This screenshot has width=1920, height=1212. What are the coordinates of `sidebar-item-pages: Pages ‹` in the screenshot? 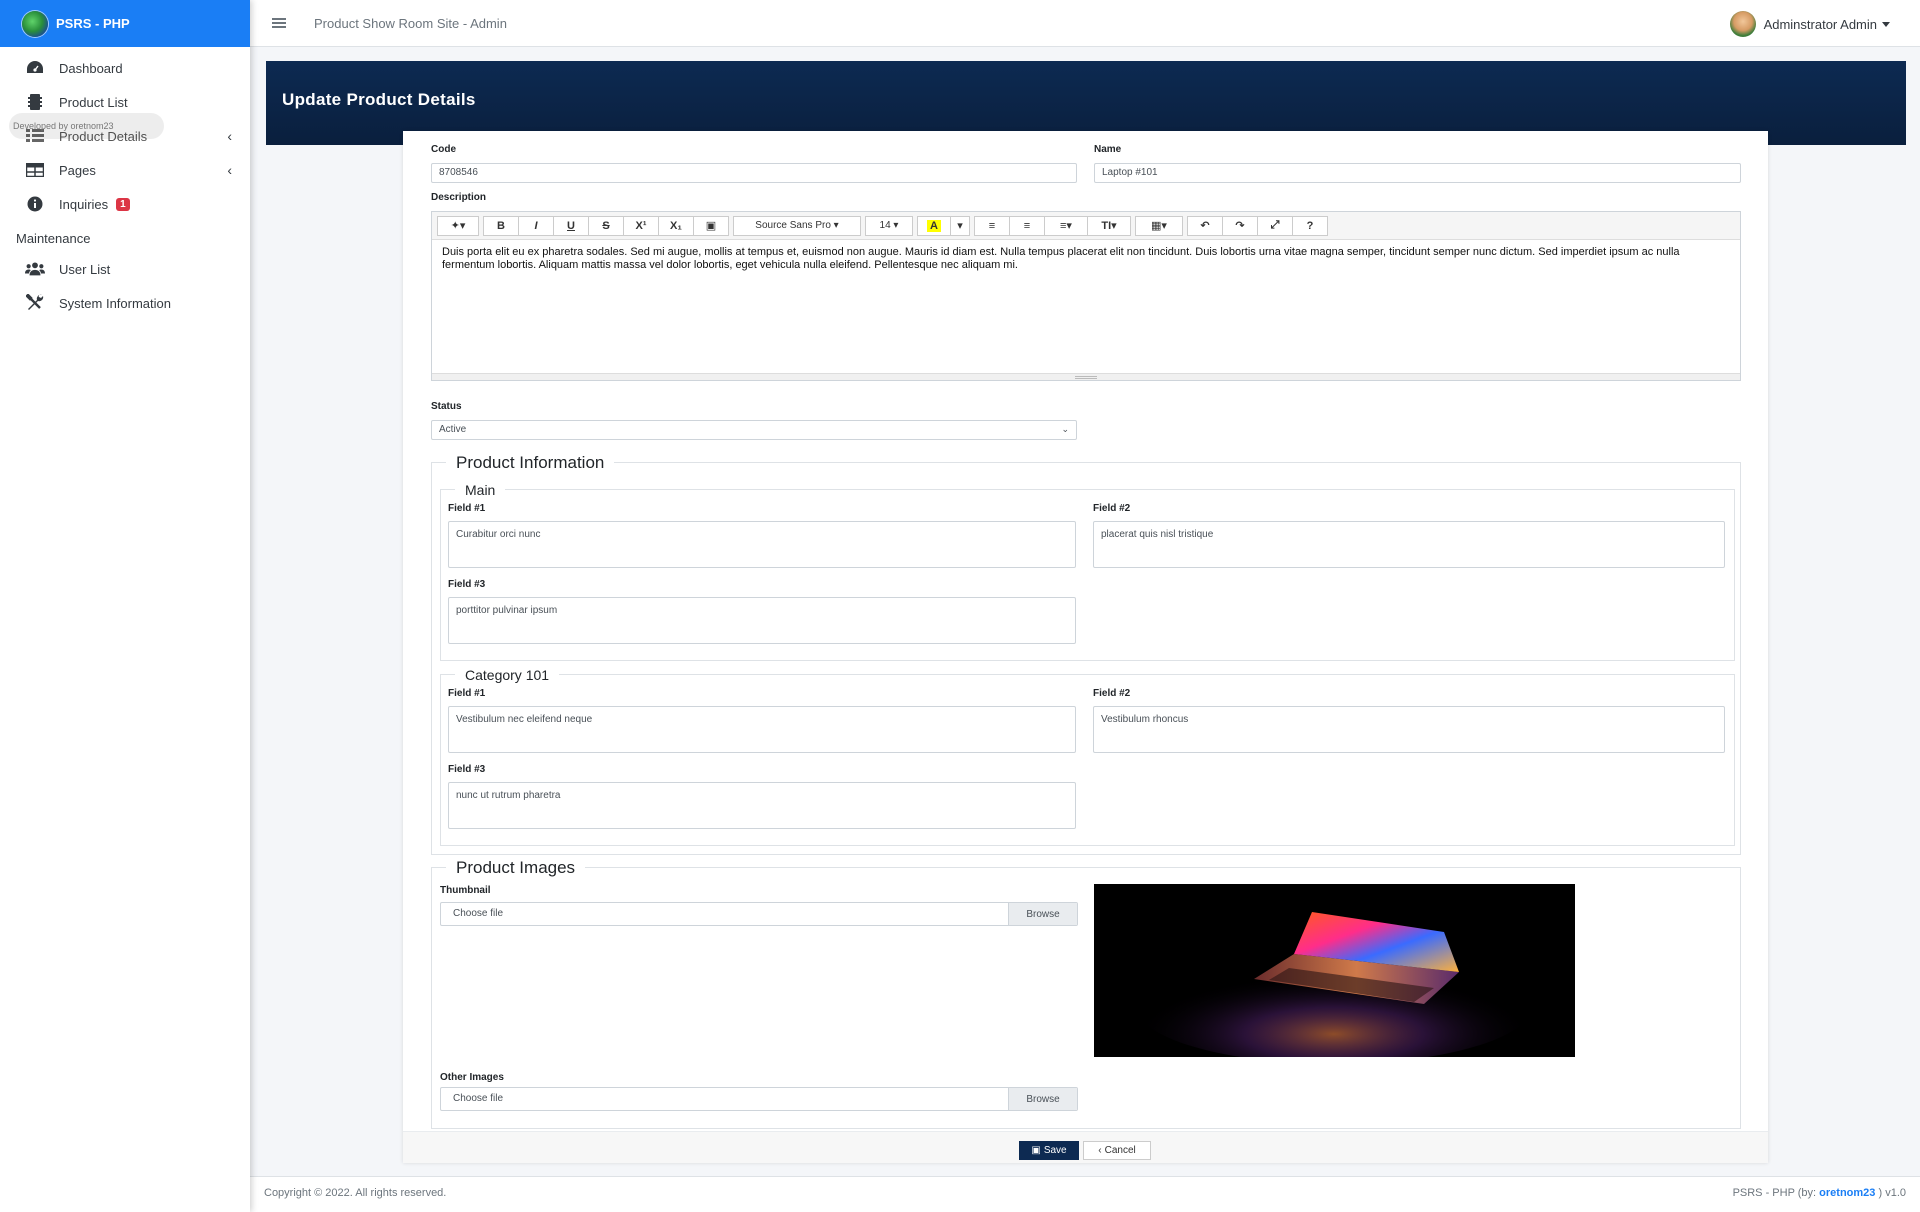 It's located at (125, 170).